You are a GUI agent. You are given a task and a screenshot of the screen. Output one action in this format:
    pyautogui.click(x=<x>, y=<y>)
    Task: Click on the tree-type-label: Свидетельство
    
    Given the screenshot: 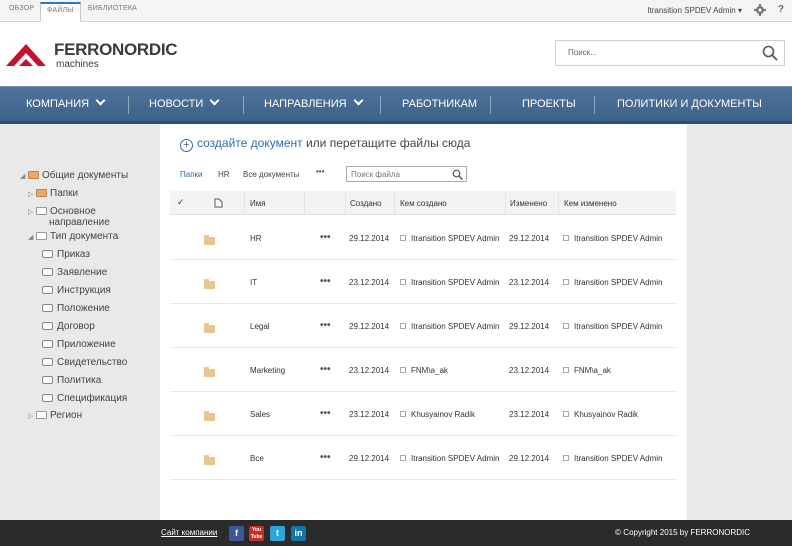 What is the action you would take?
    pyautogui.click(x=92, y=362)
    